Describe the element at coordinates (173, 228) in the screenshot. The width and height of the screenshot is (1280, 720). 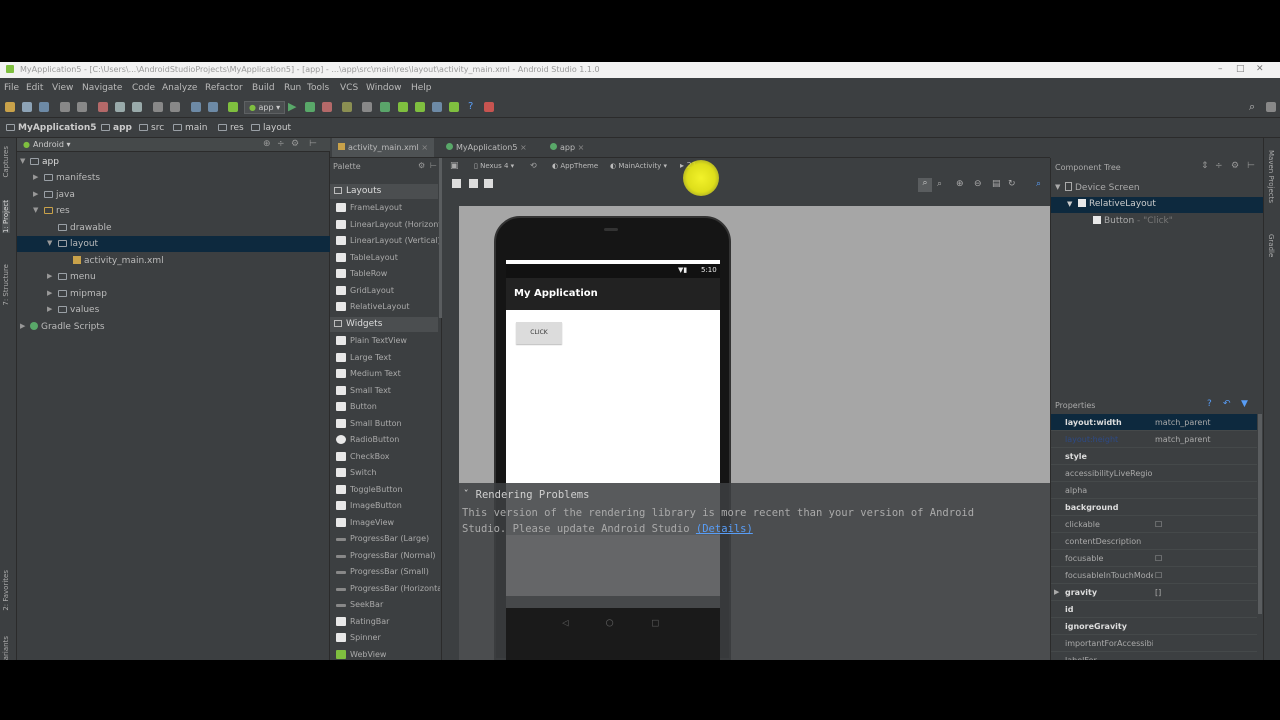
I see `tree-item-drawable: drawable` at that location.